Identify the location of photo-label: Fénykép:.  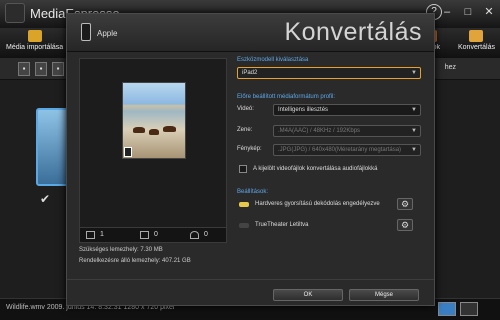
(249, 149).